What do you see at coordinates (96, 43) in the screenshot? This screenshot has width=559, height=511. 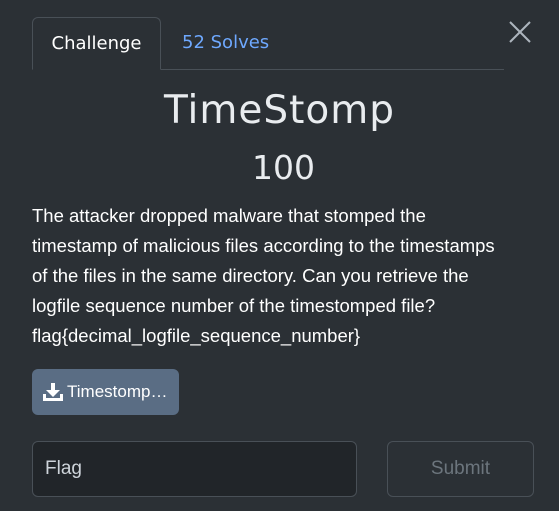 I see `tab-challenge: Challenge` at bounding box center [96, 43].